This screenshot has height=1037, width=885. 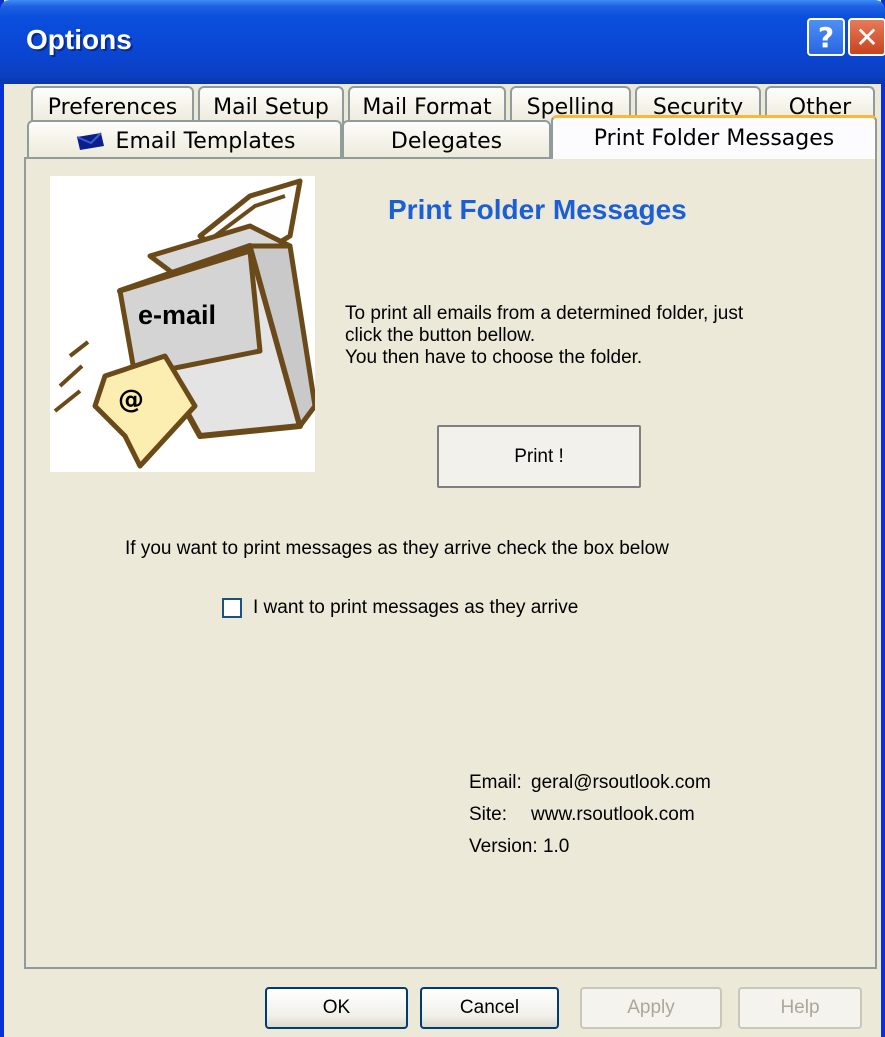 What do you see at coordinates (427, 107) in the screenshot?
I see `tab-label: Mail Format` at bounding box center [427, 107].